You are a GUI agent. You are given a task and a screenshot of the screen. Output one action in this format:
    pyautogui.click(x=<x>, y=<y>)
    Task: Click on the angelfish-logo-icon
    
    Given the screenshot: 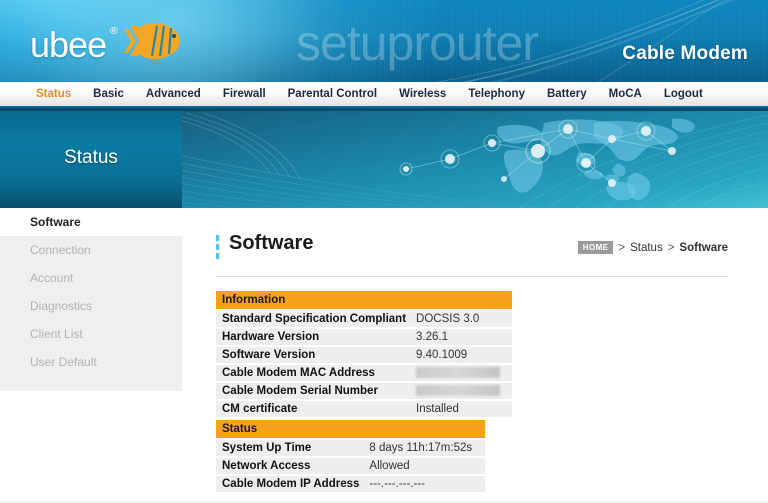 What is the action you would take?
    pyautogui.click(x=153, y=43)
    